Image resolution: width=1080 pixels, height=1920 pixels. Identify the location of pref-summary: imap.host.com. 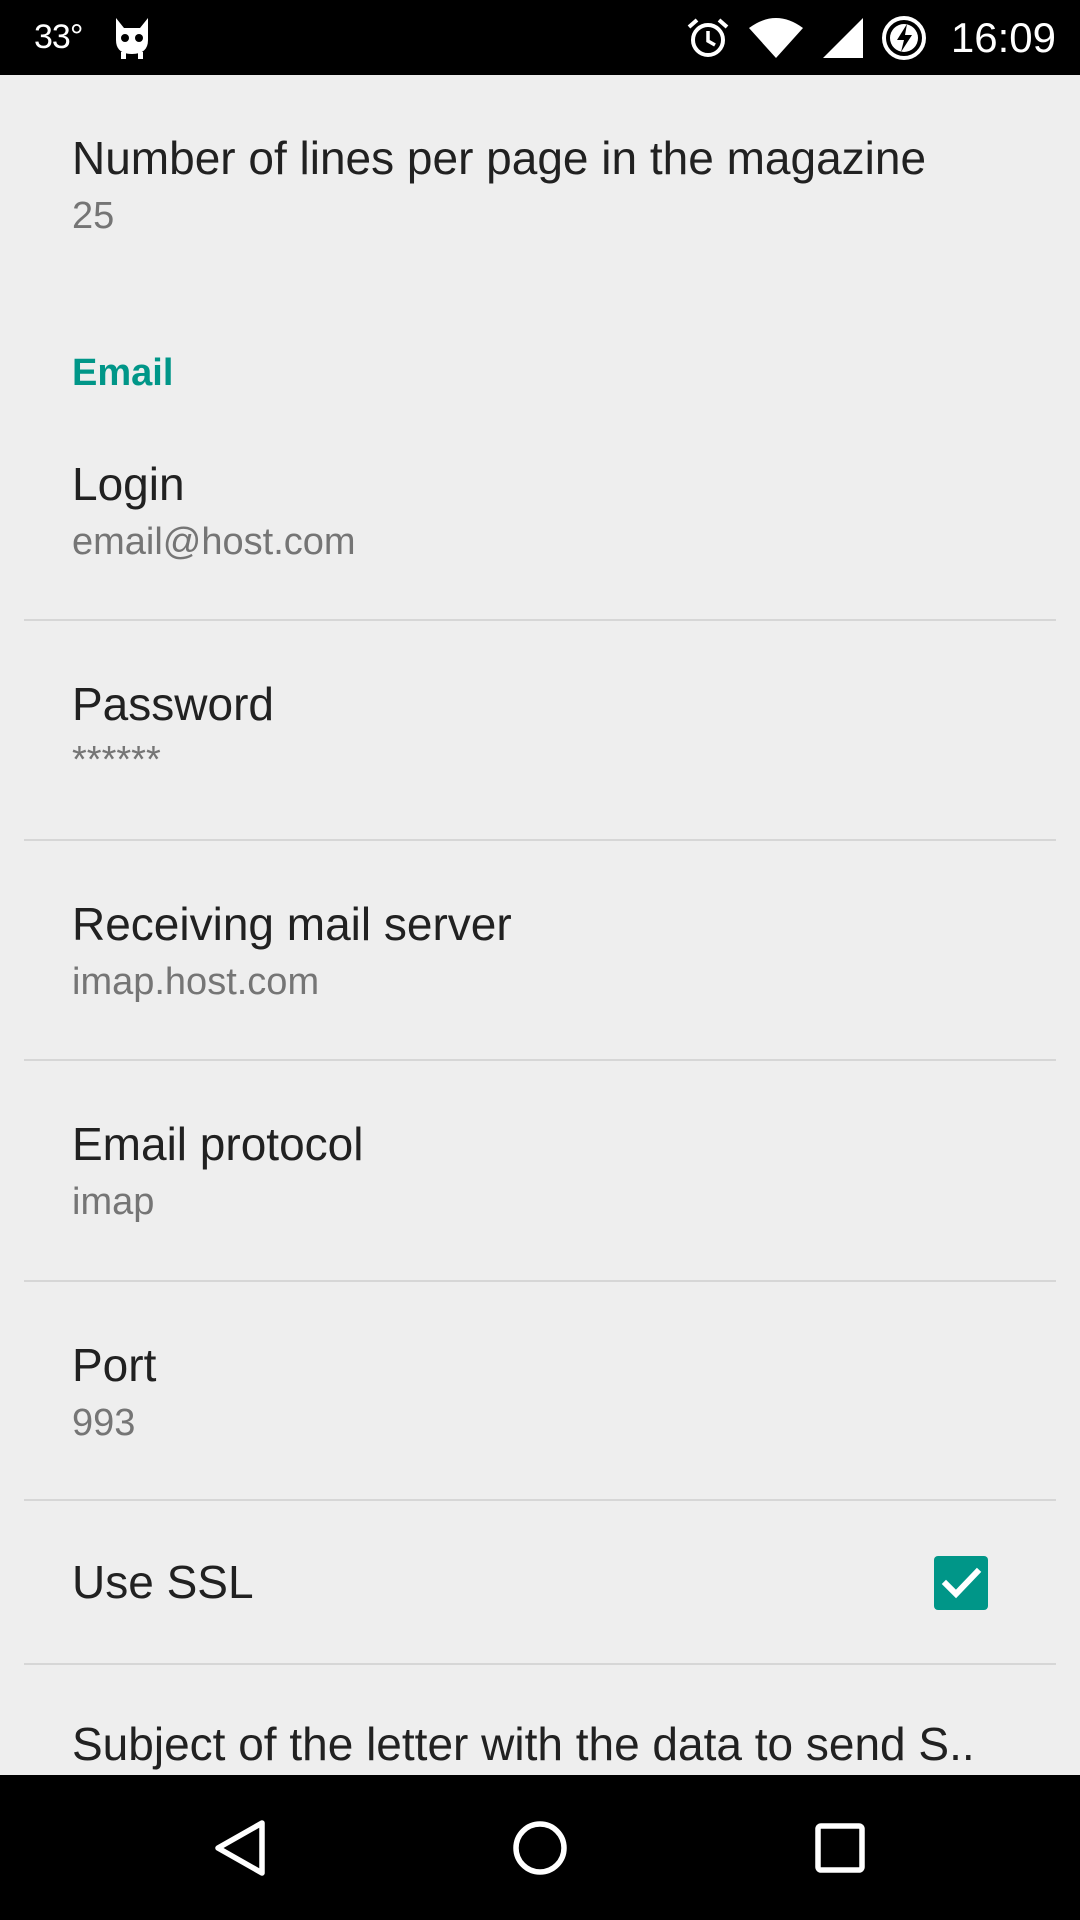
(196, 982).